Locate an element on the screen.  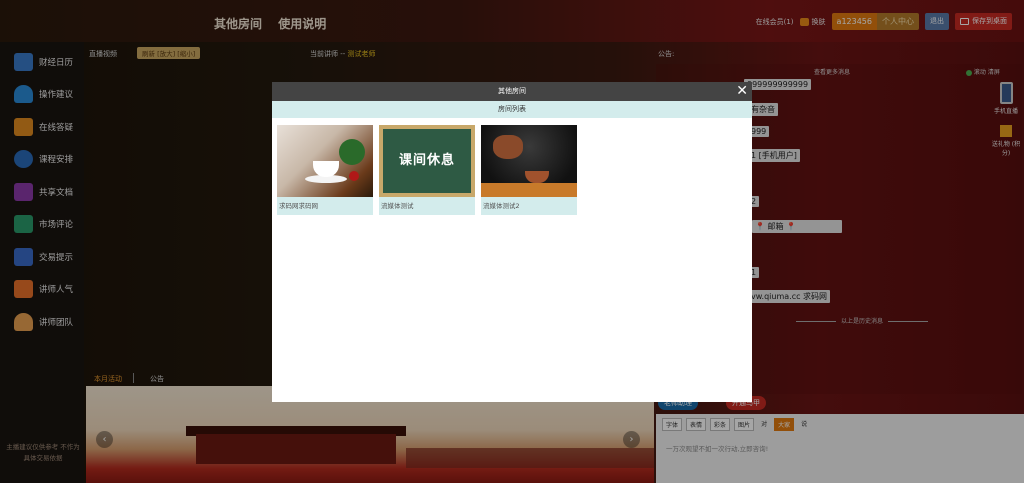
room-card: 流媒体测试2 is located at coordinates (529, 170).